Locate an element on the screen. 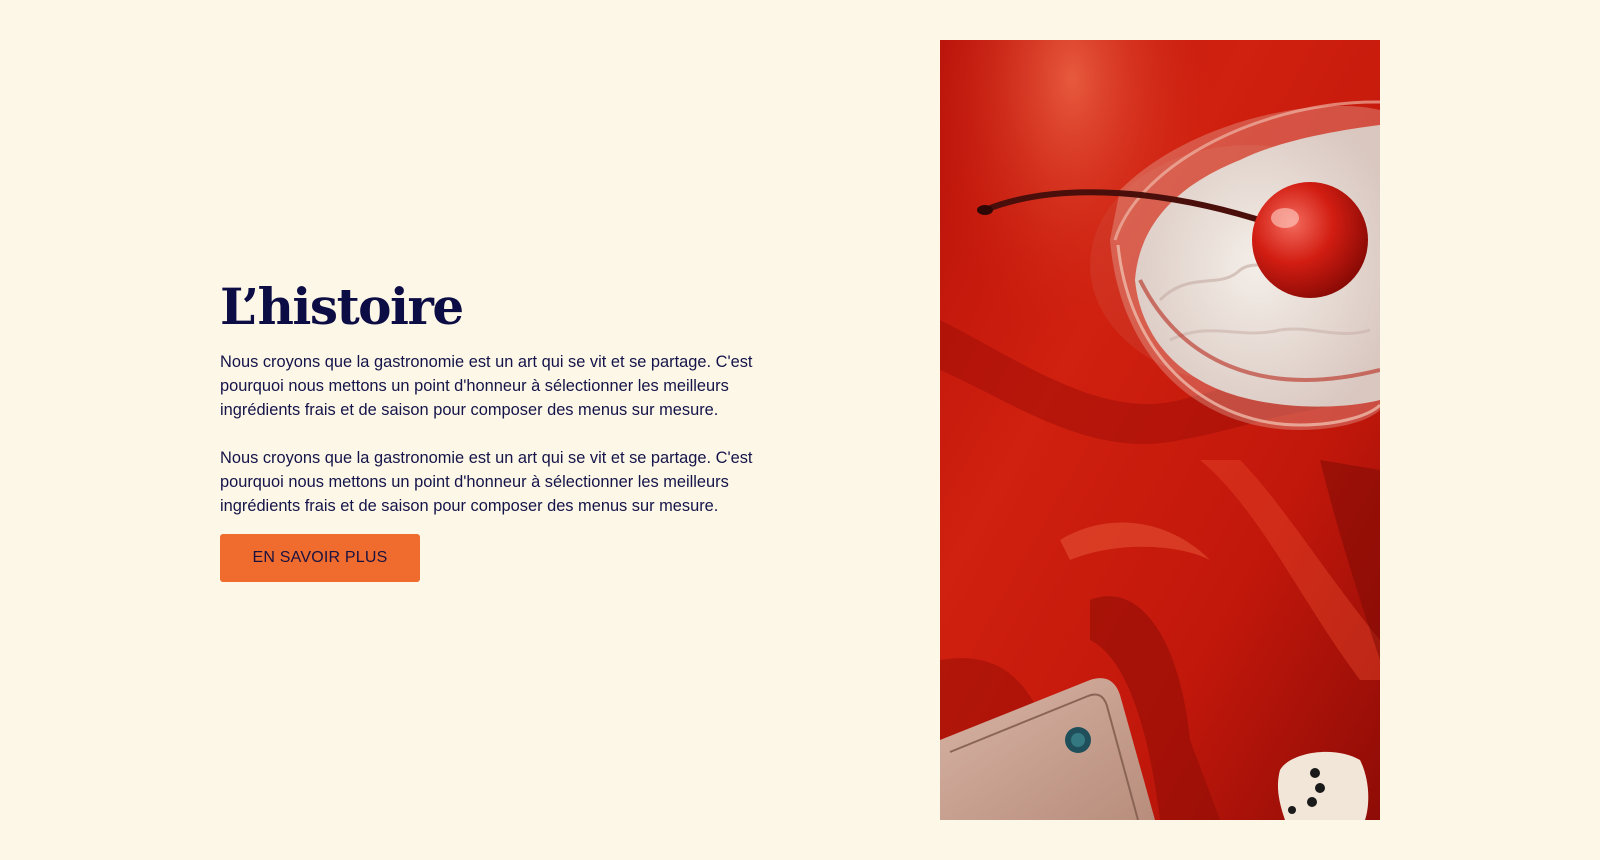  section-title: L’histoire is located at coordinates (342, 306).